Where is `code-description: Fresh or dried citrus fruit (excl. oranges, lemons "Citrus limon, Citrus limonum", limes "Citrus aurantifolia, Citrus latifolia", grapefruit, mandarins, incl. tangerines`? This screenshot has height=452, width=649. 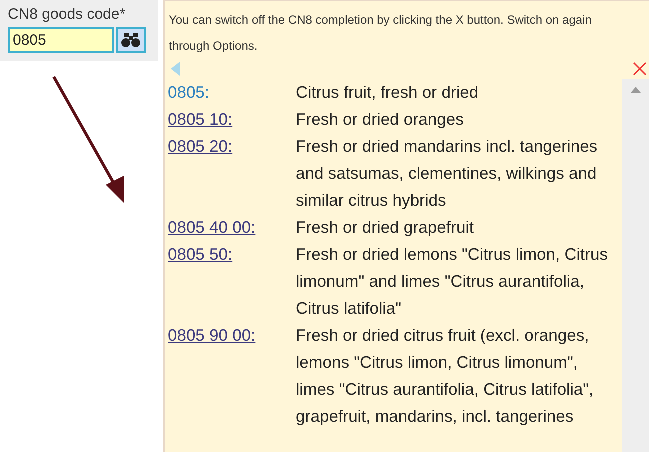 code-description: Fresh or dried citrus fruit (excl. oranges, lemons "Citrus limon, Citrus limonum", limes "Citrus aurantifolia, Citrus latifolia", grapefruit, mandarins, incl. tangerines is located at coordinates (445, 376).